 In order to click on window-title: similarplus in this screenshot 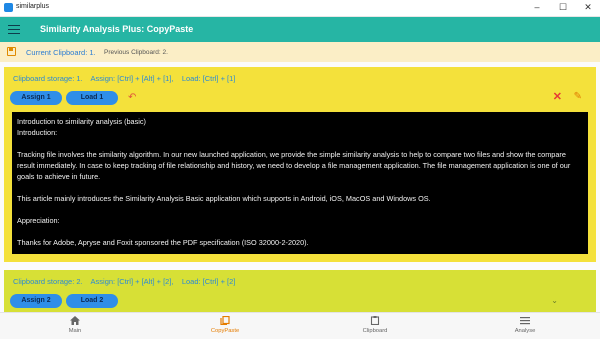, I will do `click(33, 6)`.